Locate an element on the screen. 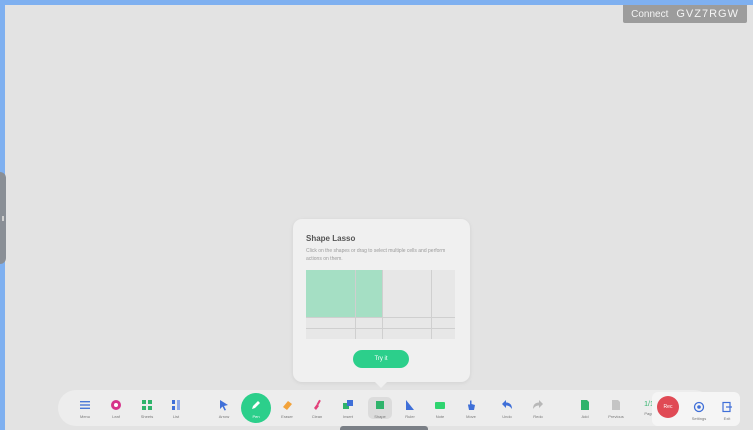 The height and width of the screenshot is (430, 753). toolbar-list: List is located at coordinates (176, 408).